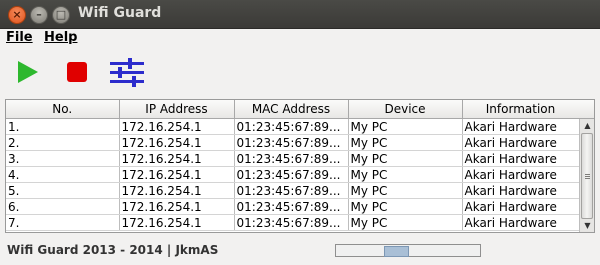  Describe the element at coordinates (17, 15) in the screenshot. I see `close-window-button: ×` at that location.